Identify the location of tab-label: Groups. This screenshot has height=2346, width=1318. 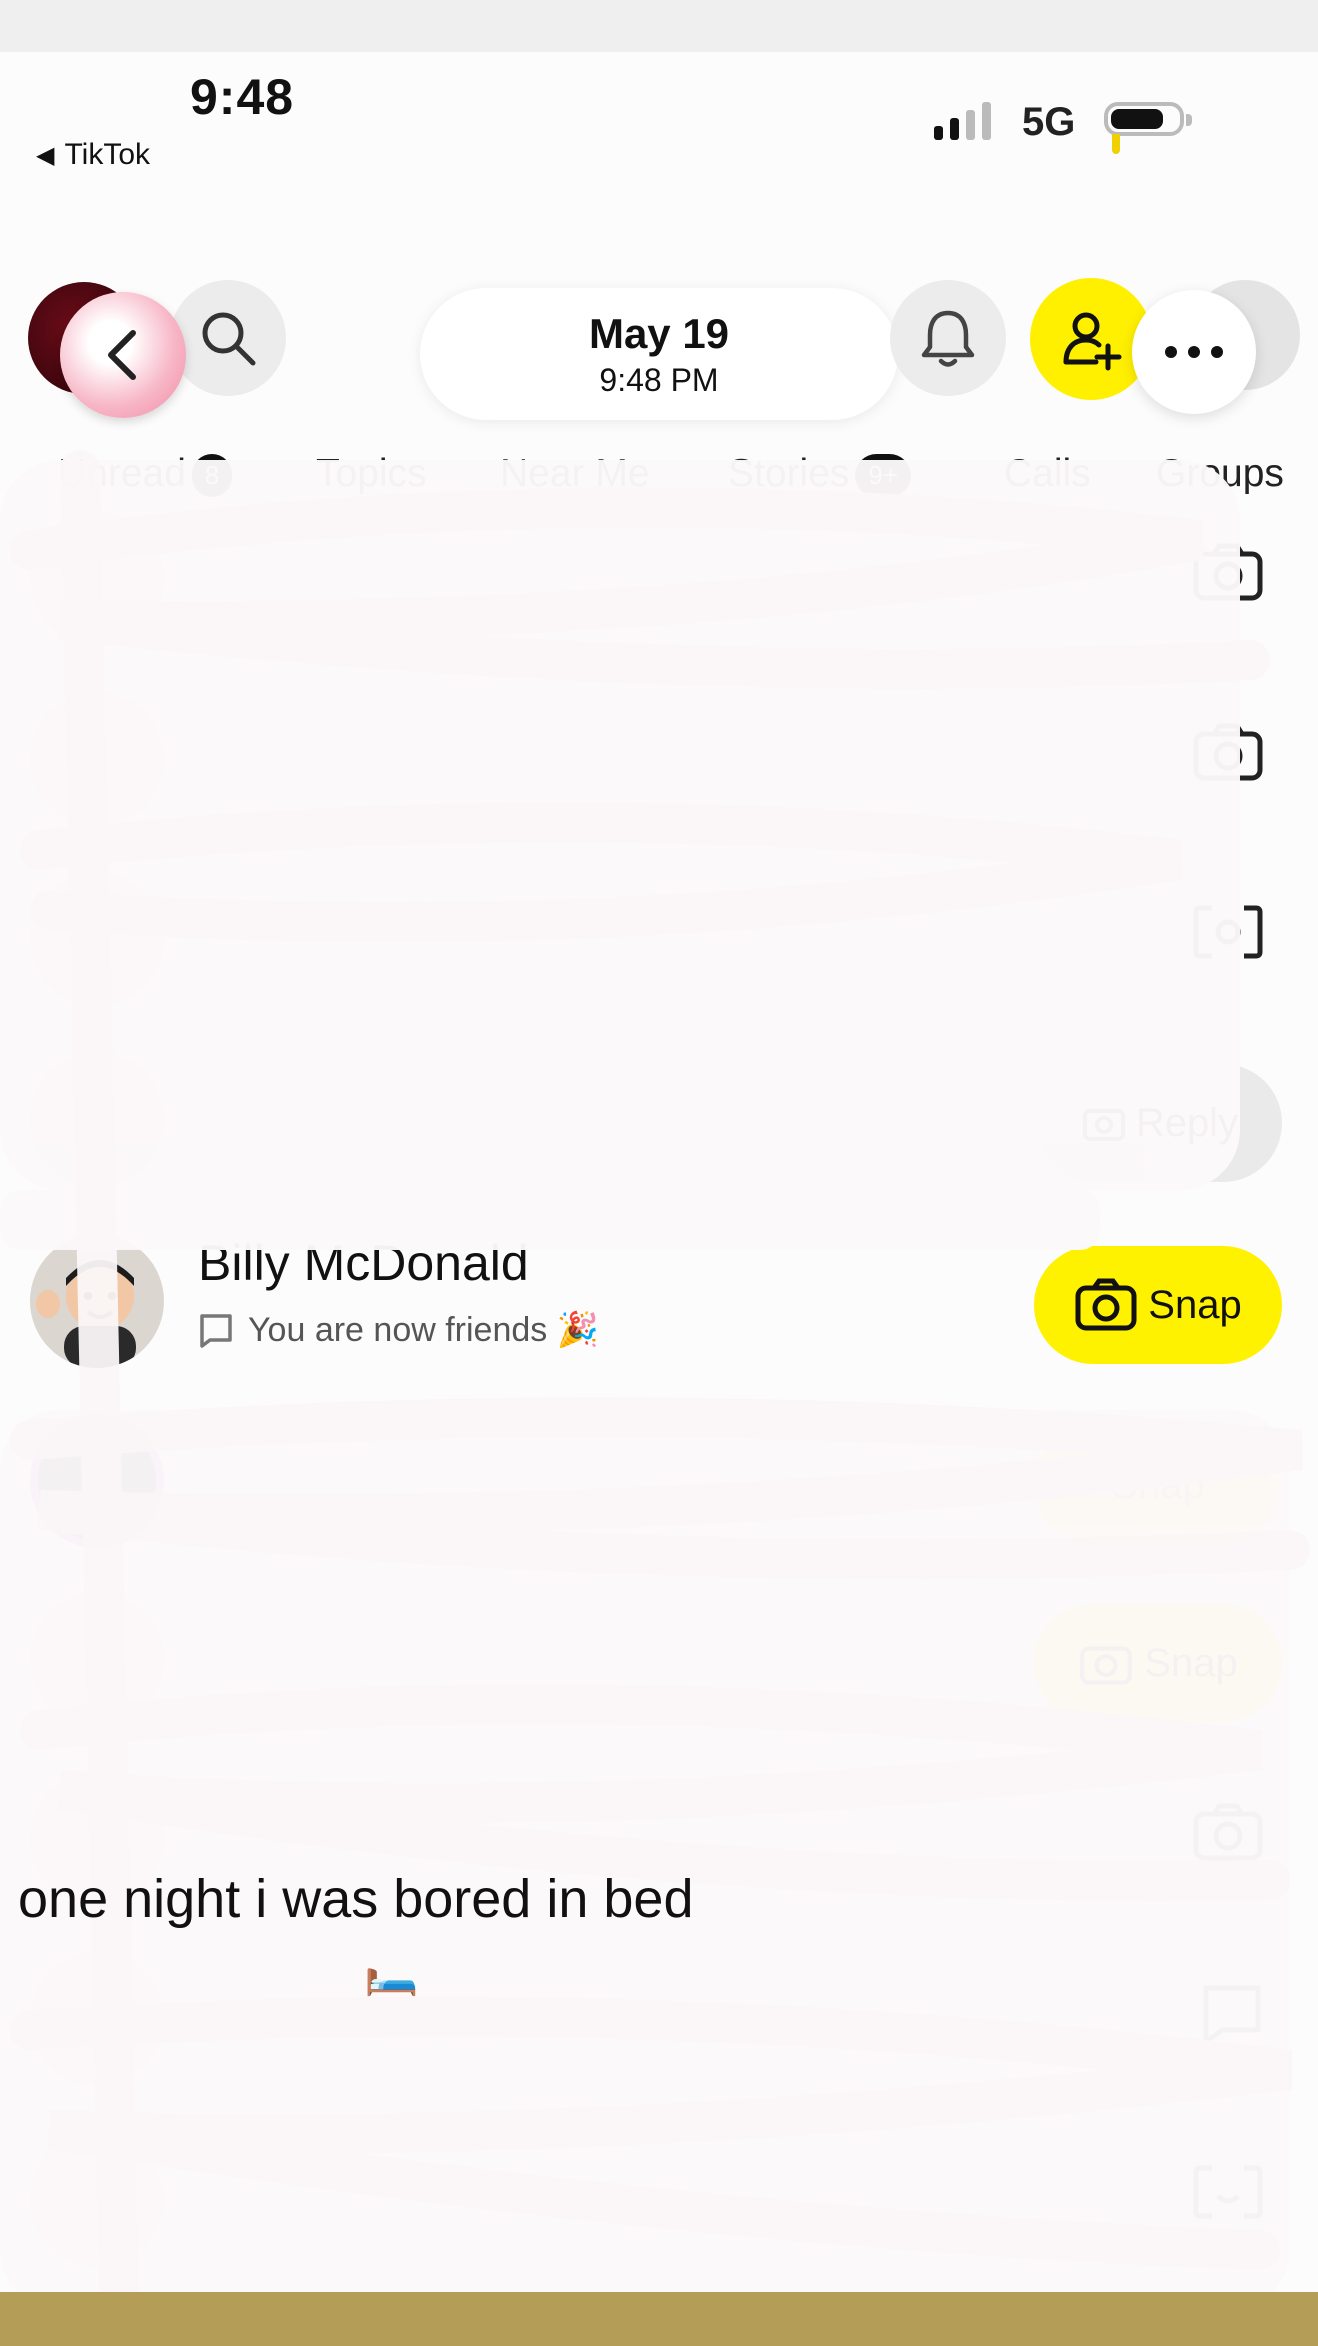
(1220, 473).